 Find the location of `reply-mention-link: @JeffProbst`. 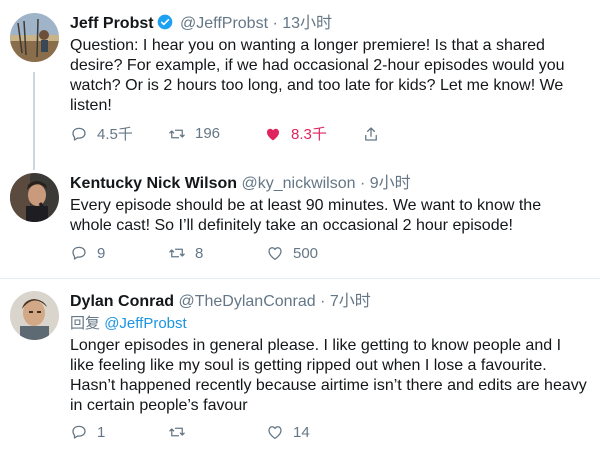

reply-mention-link: @JeffProbst is located at coordinates (145, 323).